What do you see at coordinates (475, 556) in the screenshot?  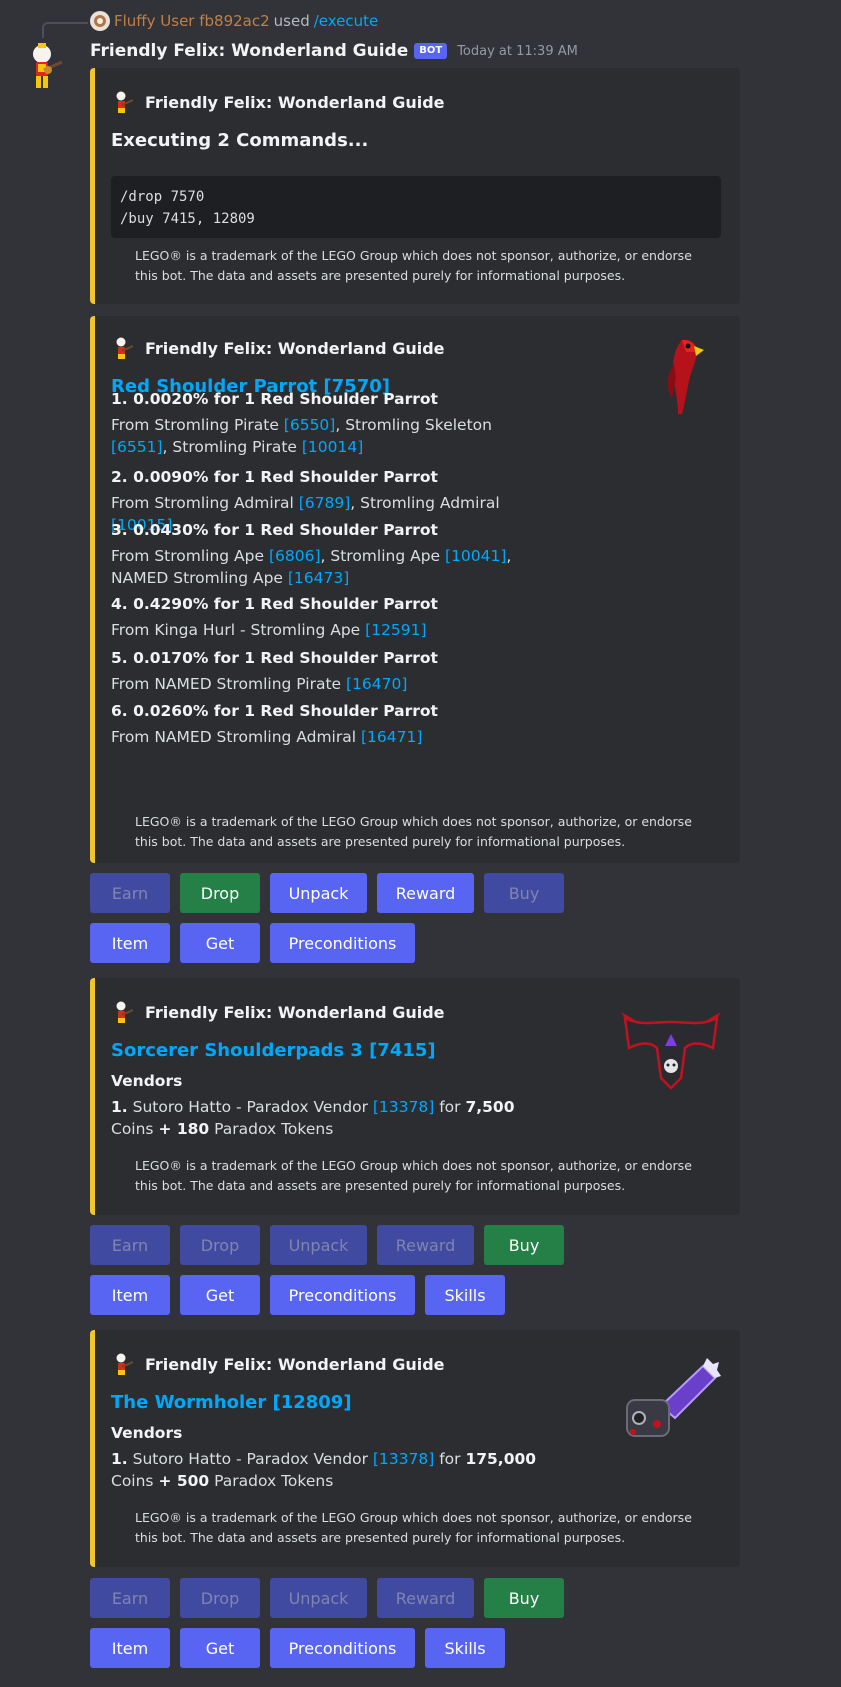 I see `item-id-link: [10041]` at bounding box center [475, 556].